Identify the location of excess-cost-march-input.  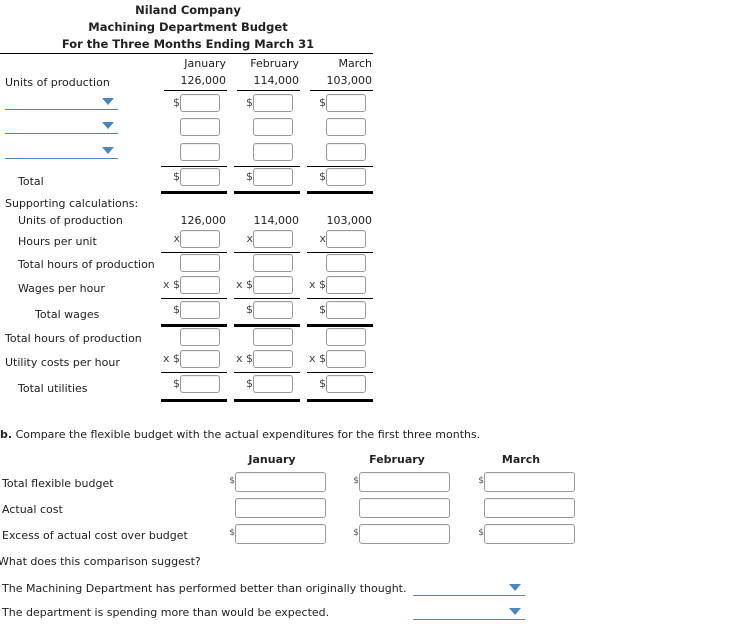
(529, 534).